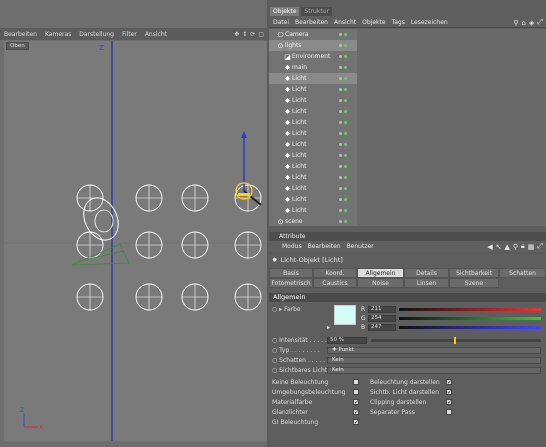 The width and height of the screenshot is (546, 447). Describe the element at coordinates (313, 45) in the screenshot. I see `object-row: ⊙ lights` at that location.